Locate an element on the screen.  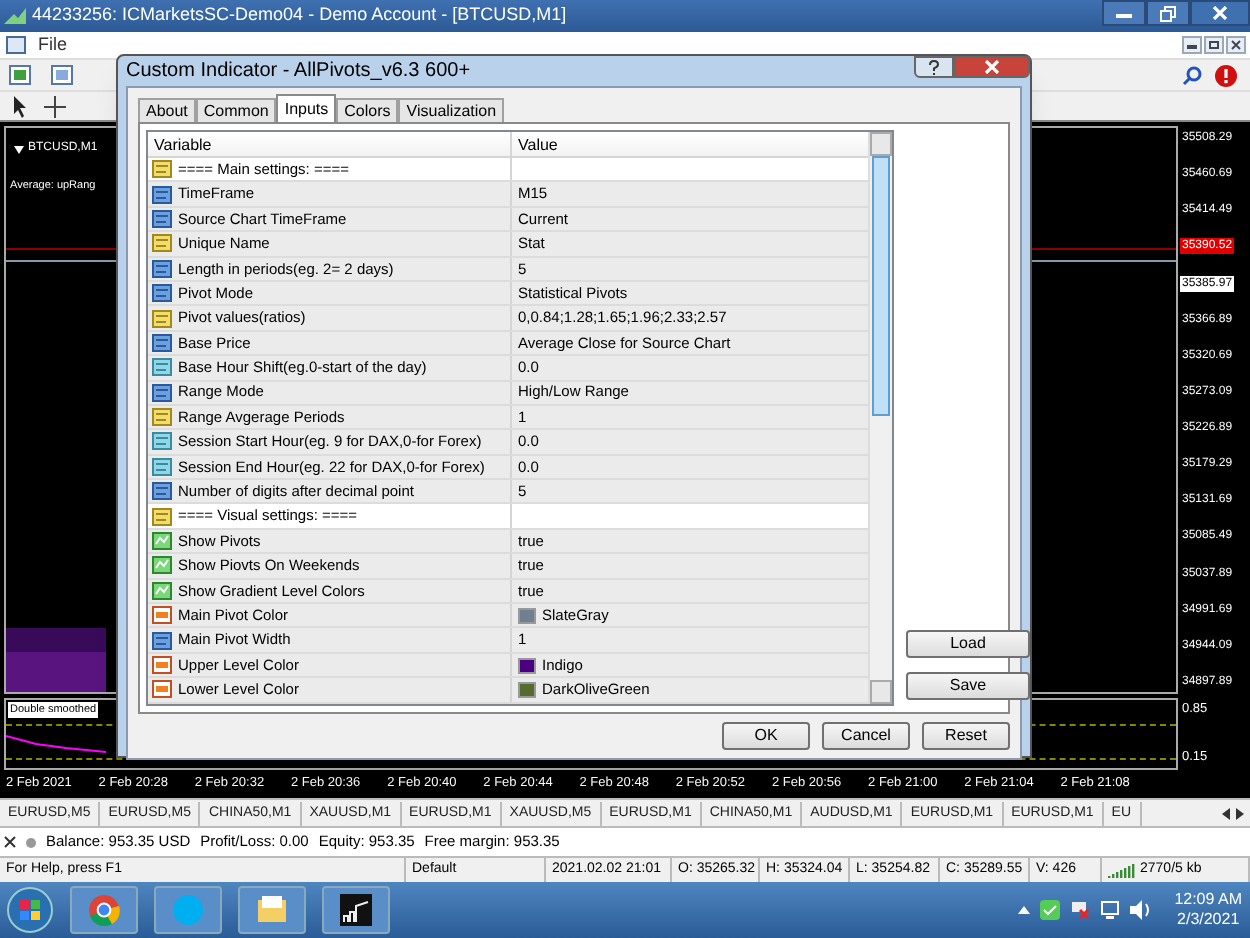
dialog-tab: Visualization is located at coordinates (451, 110).